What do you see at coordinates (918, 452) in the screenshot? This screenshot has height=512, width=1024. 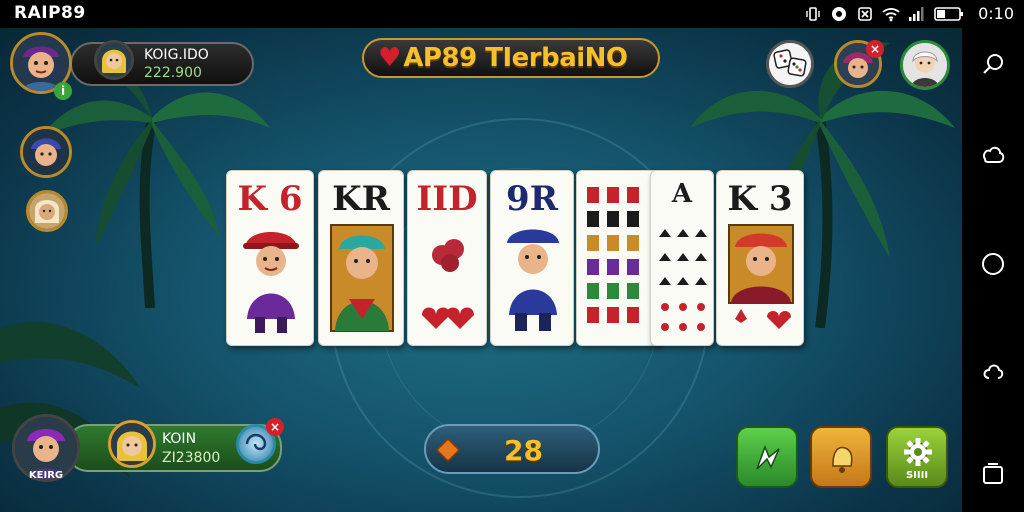 I see `gear-icon` at bounding box center [918, 452].